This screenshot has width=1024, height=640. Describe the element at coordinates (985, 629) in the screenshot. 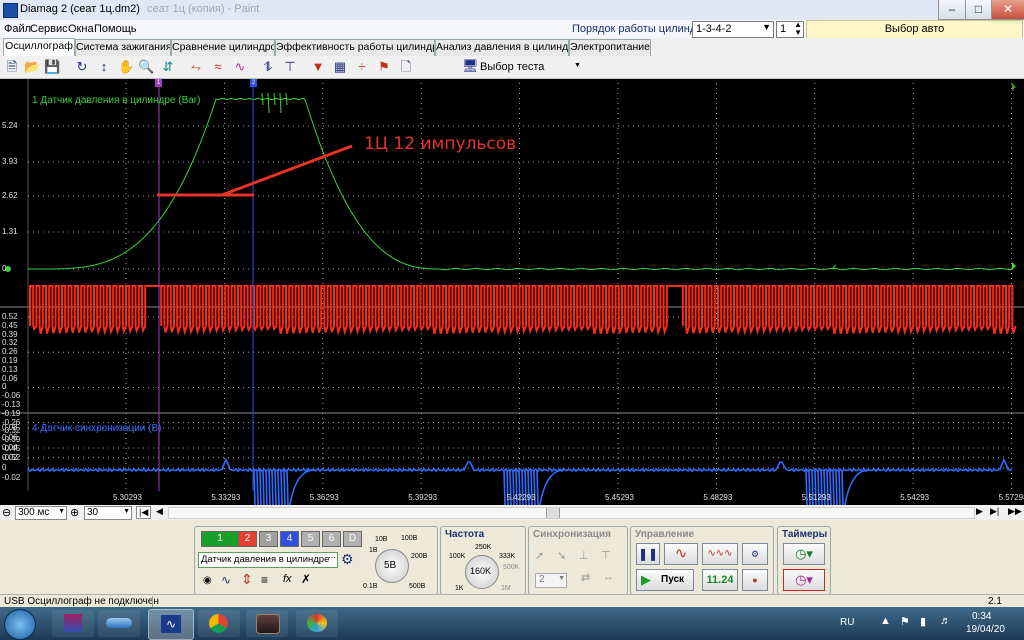

I see `clock-date: 19/04/20` at that location.